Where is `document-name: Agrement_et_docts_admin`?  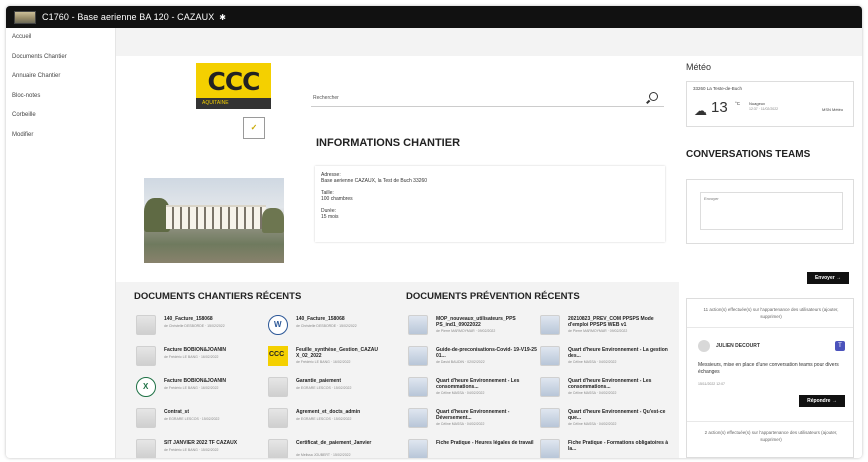 document-name: Agrement_et_docts_admin is located at coordinates (348, 412).